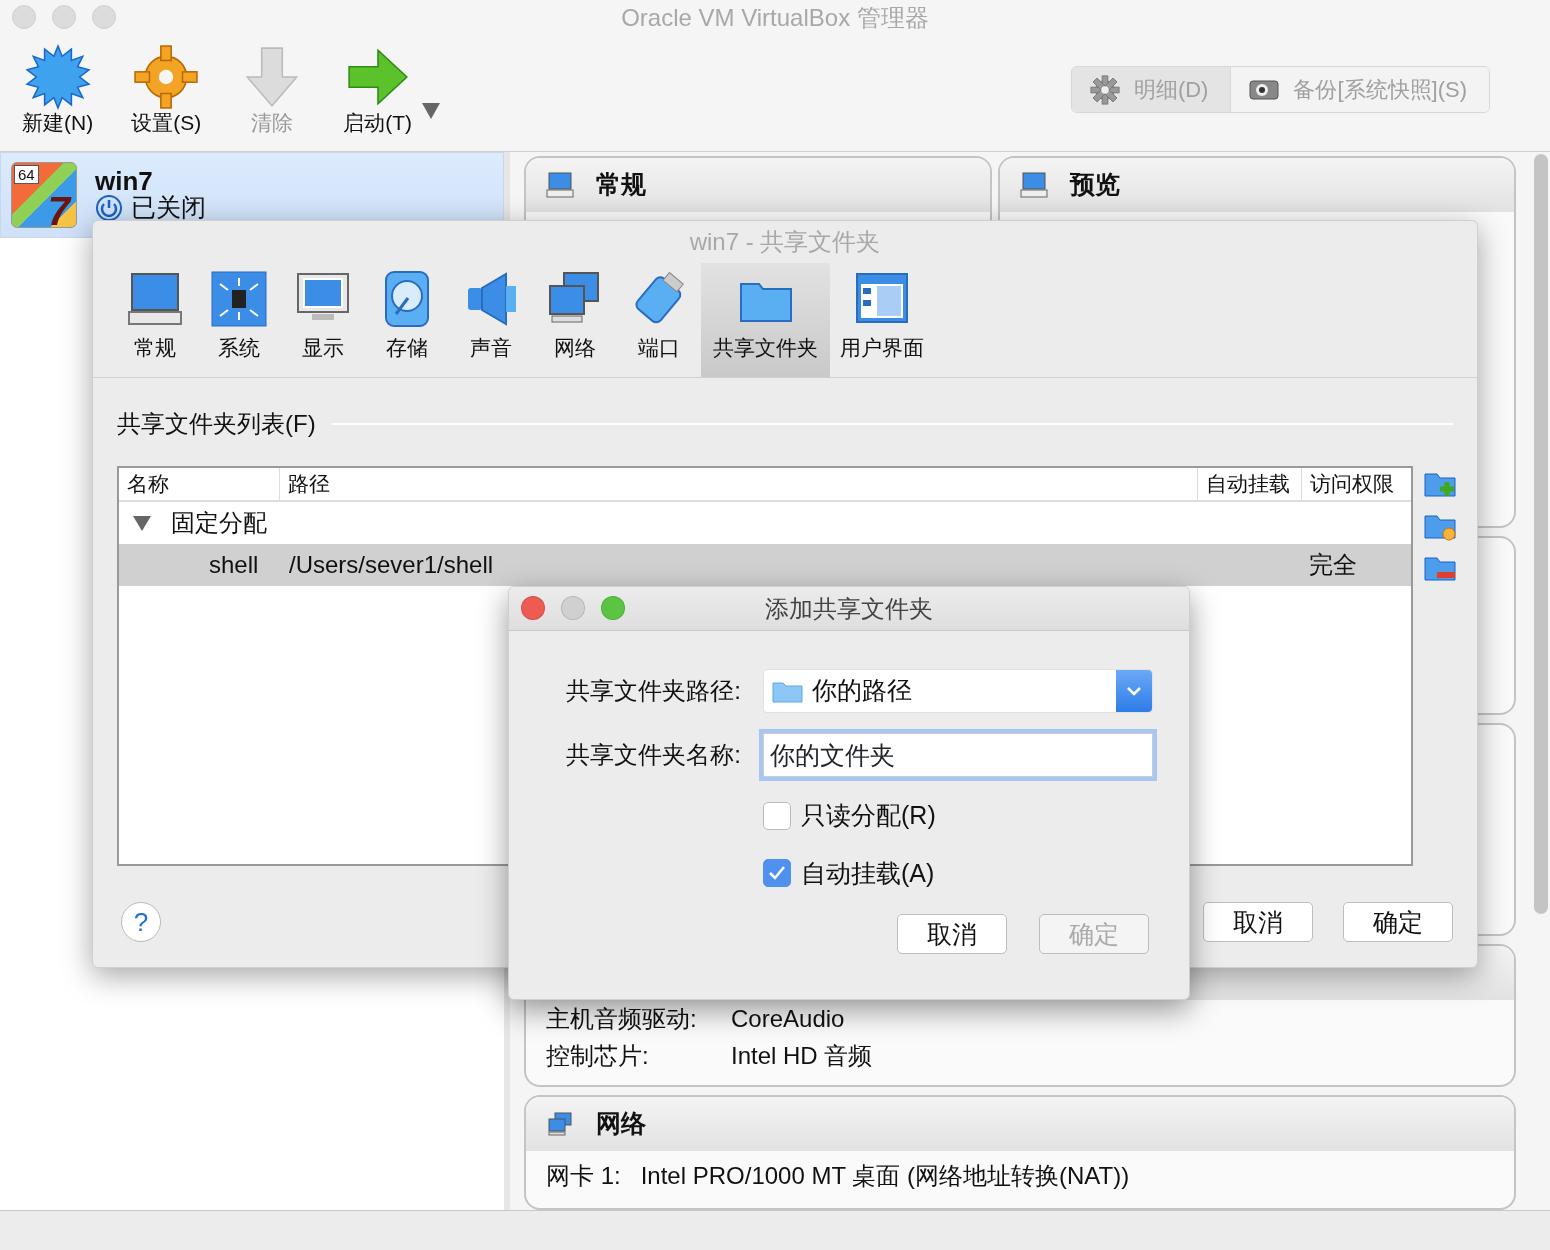 This screenshot has height=1250, width=1550. I want to click on settings-tab: 端口, so click(659, 320).